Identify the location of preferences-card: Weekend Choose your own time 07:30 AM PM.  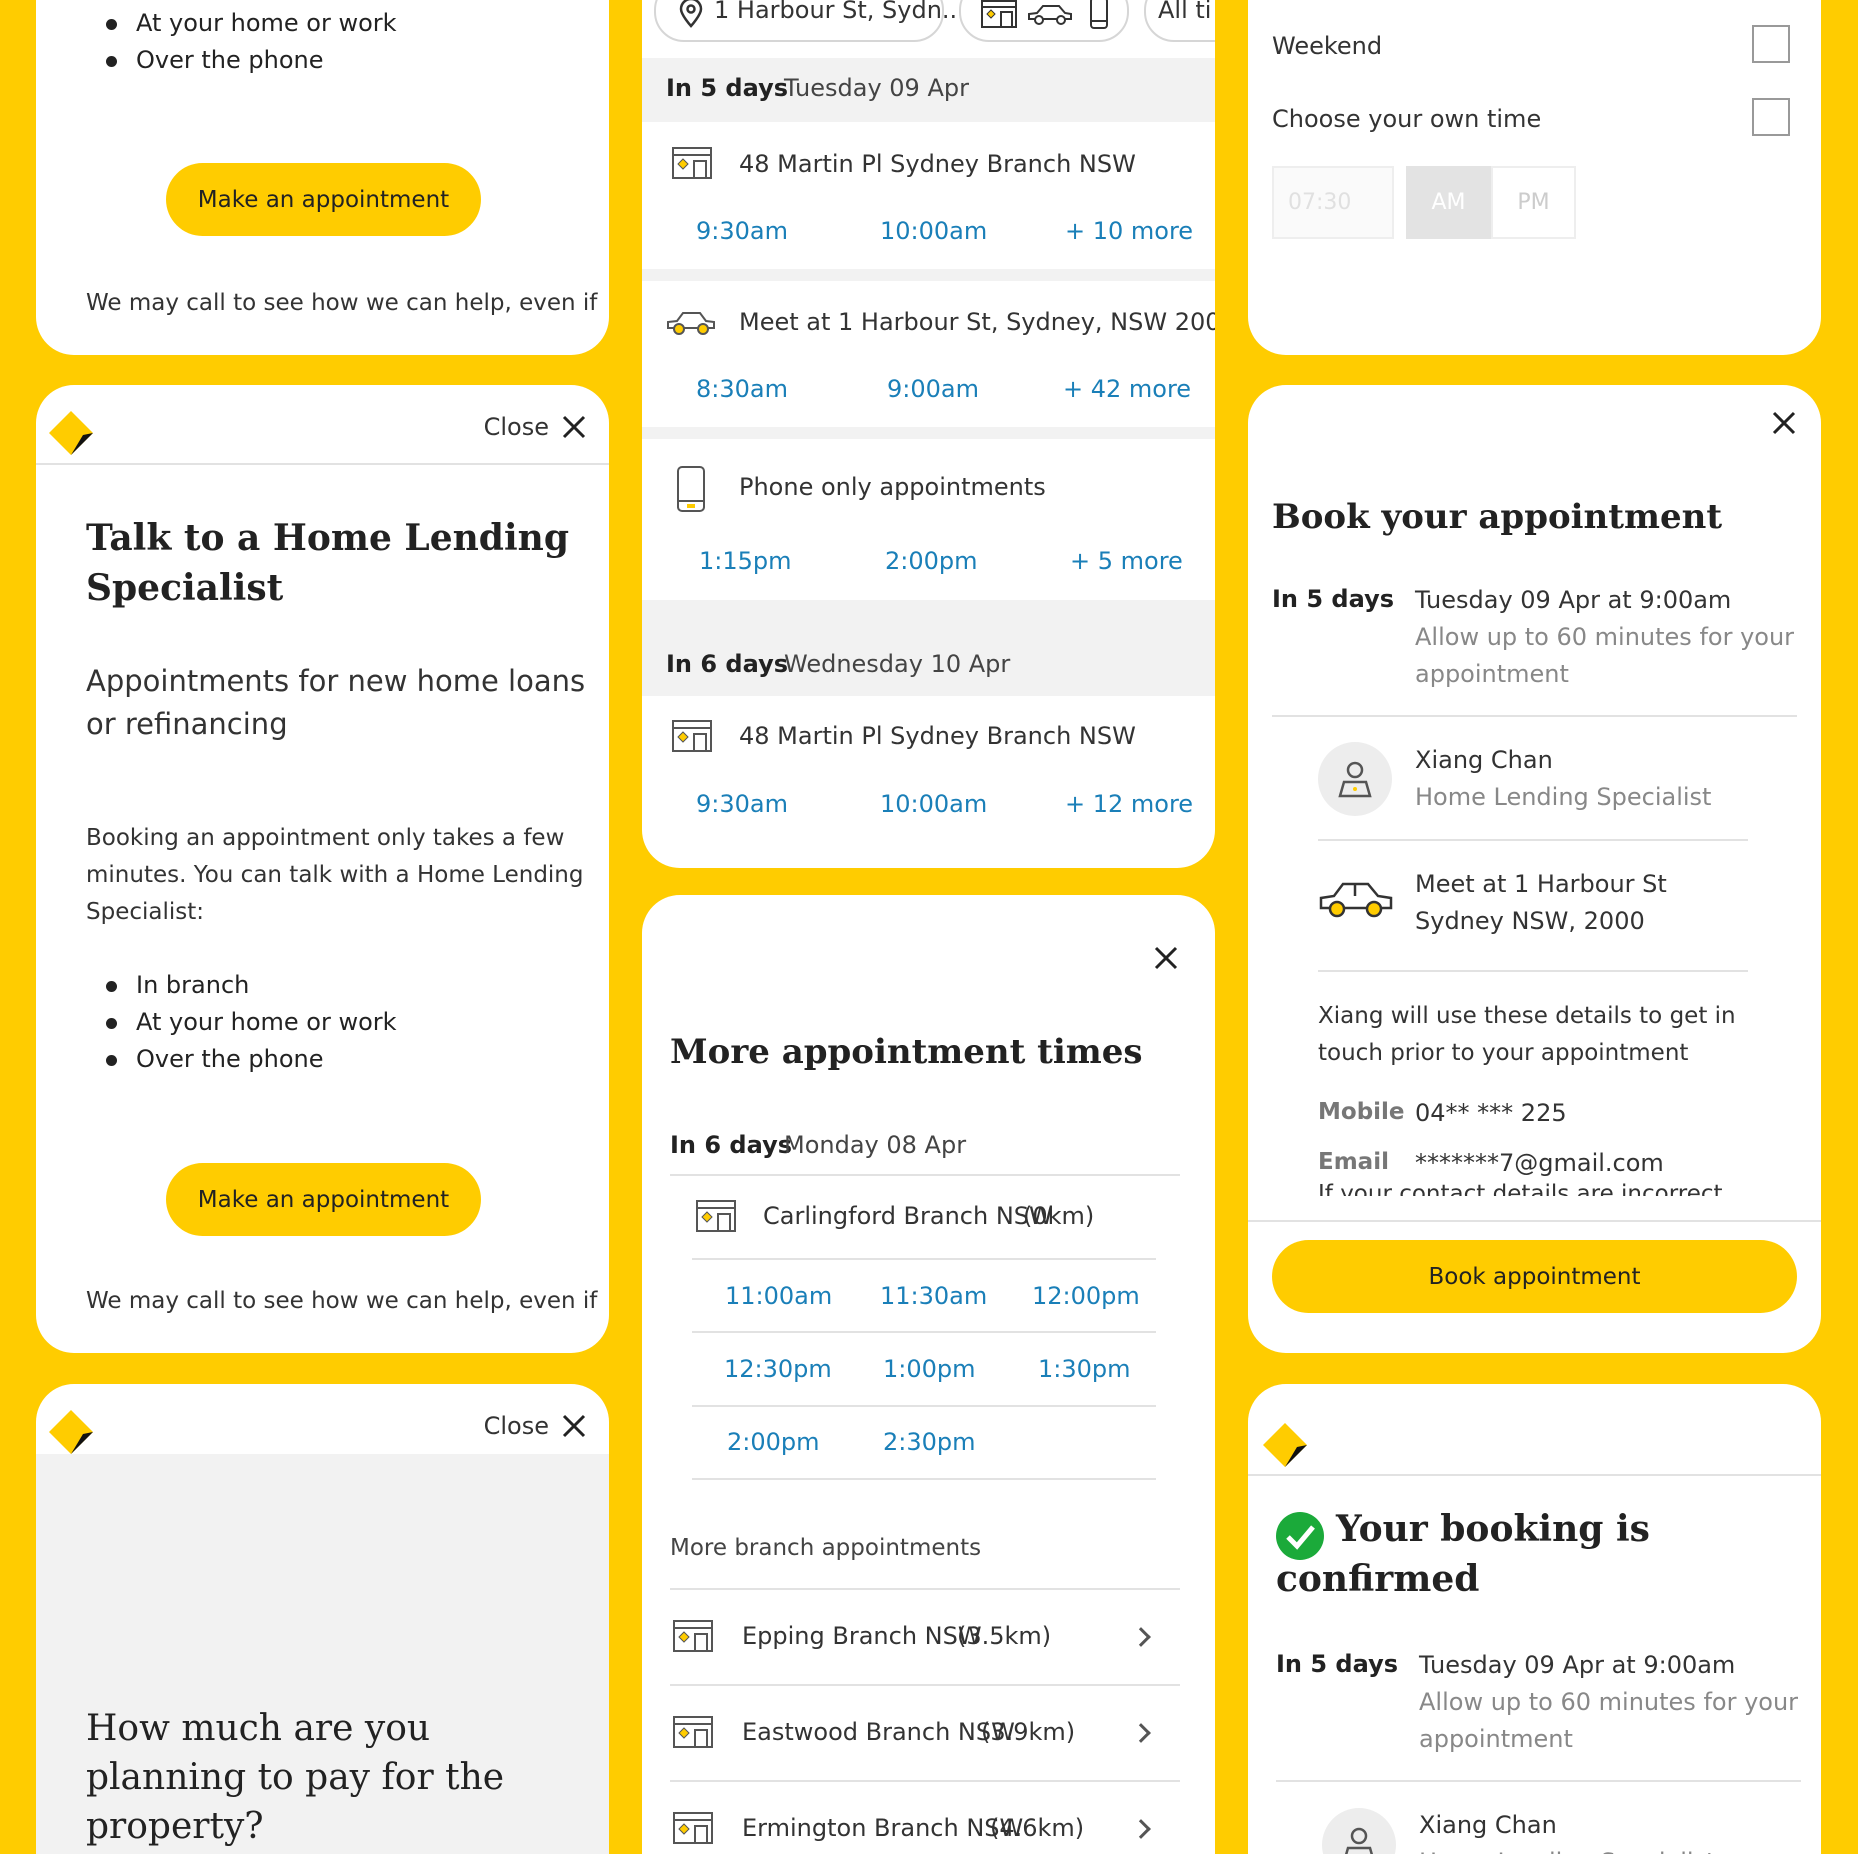
(1534, 177).